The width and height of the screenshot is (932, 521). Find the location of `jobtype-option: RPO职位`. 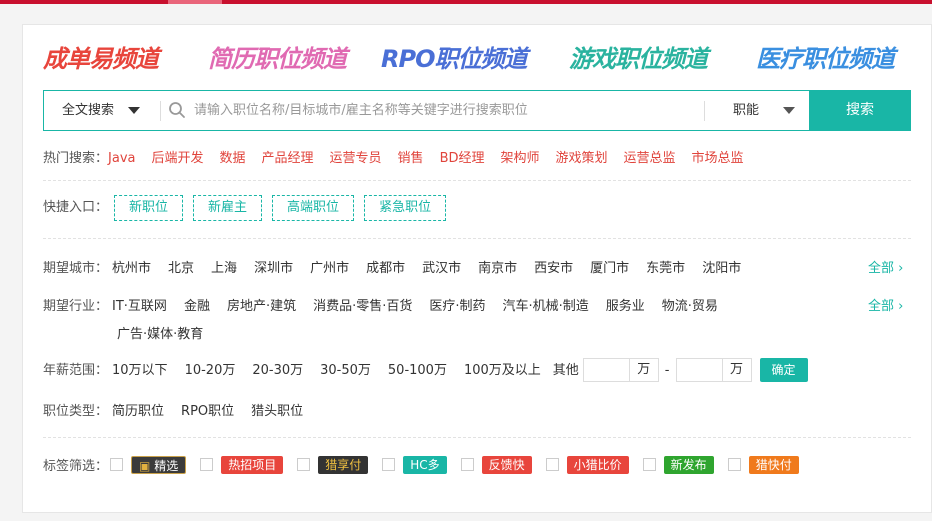

jobtype-option: RPO职位 is located at coordinates (207, 411).